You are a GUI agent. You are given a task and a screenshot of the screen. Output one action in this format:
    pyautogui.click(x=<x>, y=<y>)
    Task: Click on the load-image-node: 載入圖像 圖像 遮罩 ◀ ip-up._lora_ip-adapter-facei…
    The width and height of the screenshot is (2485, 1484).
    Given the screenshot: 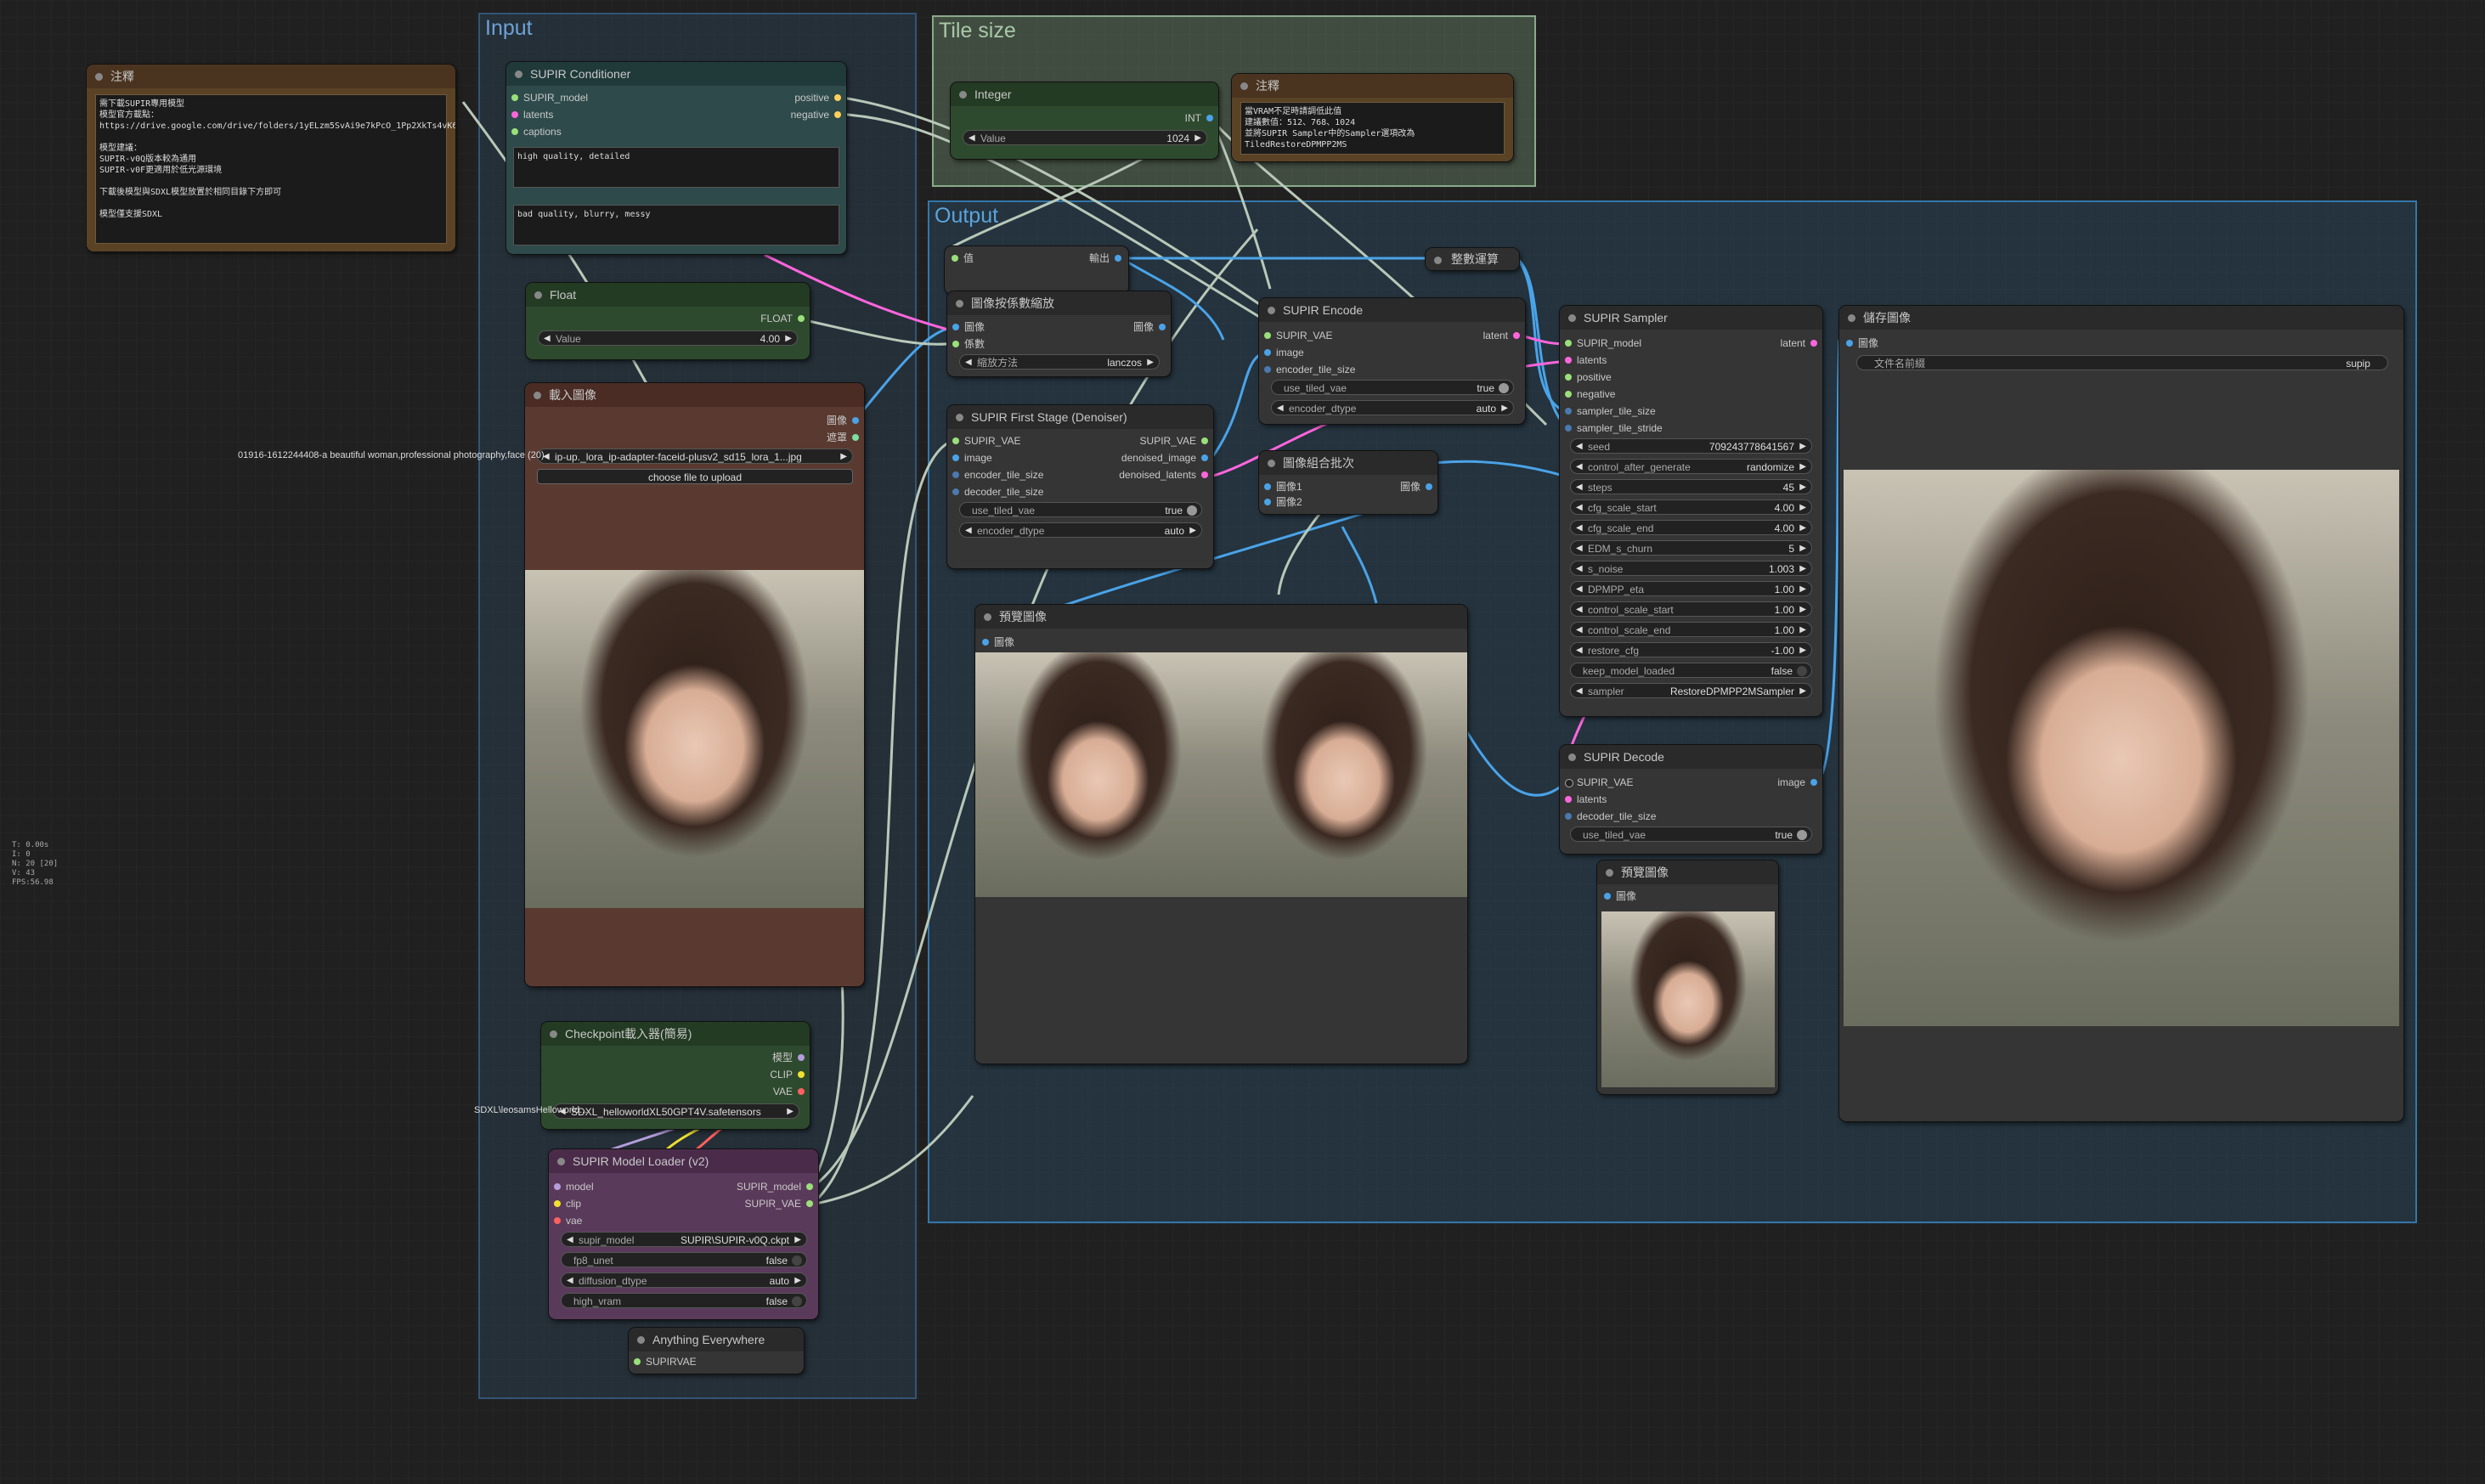 What is the action you would take?
    pyautogui.click(x=694, y=684)
    